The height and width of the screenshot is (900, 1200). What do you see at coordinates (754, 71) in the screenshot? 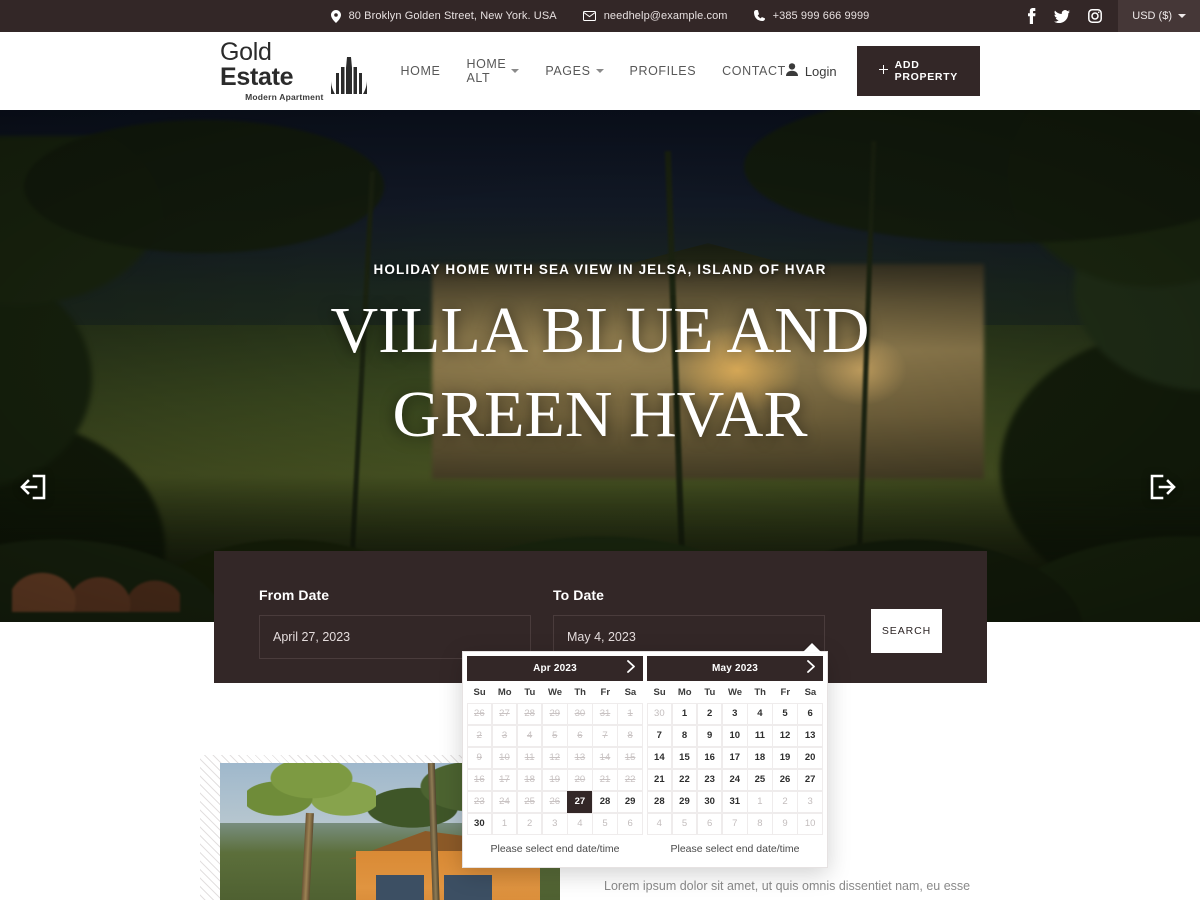
I see `nav-item-contact: CONTACT` at bounding box center [754, 71].